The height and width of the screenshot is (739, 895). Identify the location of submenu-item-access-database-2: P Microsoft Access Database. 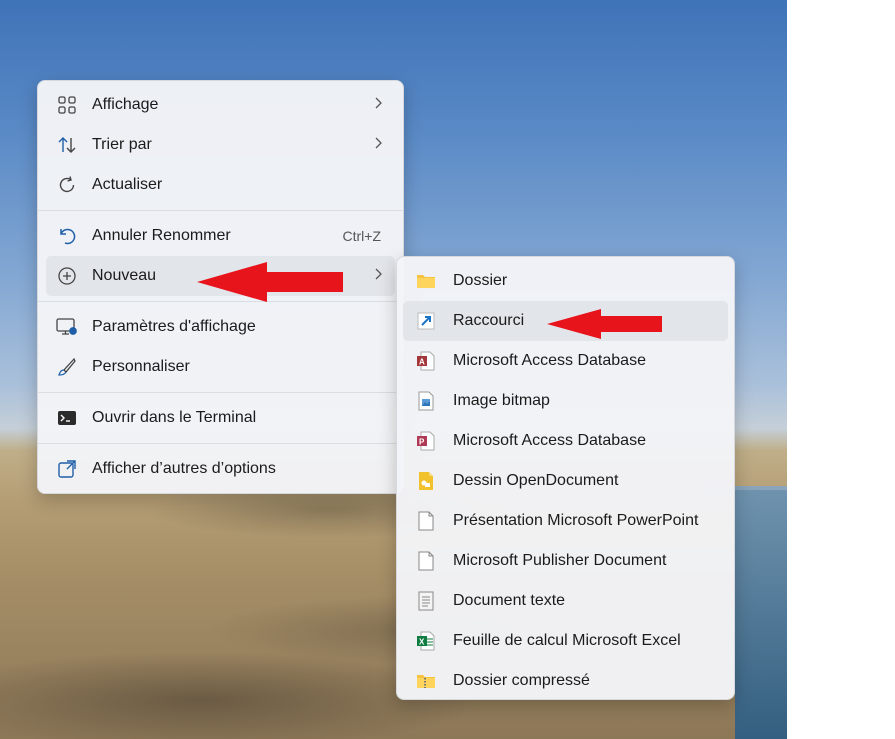
(565, 441).